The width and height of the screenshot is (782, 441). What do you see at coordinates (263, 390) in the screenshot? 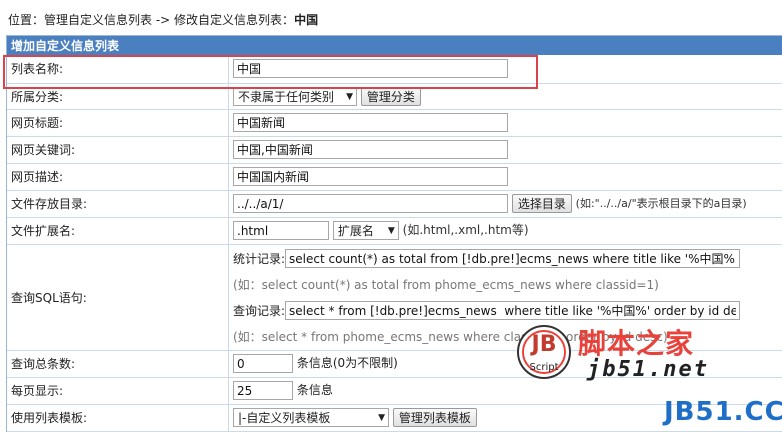
I see `per-page-input` at bounding box center [263, 390].